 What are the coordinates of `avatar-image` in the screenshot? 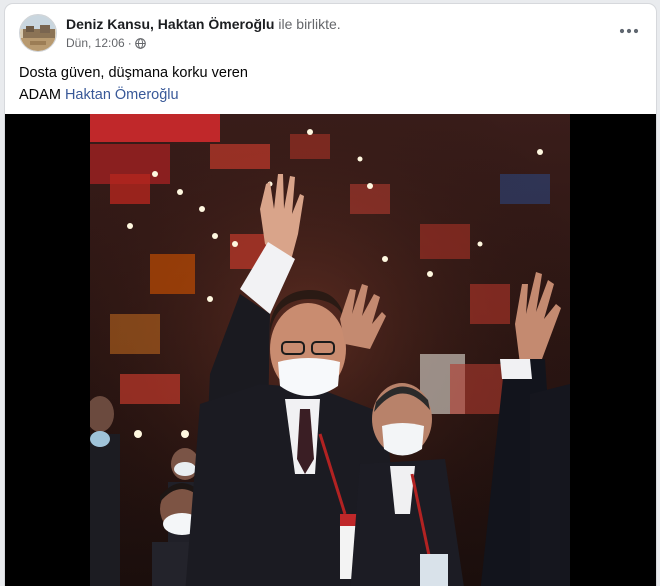 It's located at (38, 33).